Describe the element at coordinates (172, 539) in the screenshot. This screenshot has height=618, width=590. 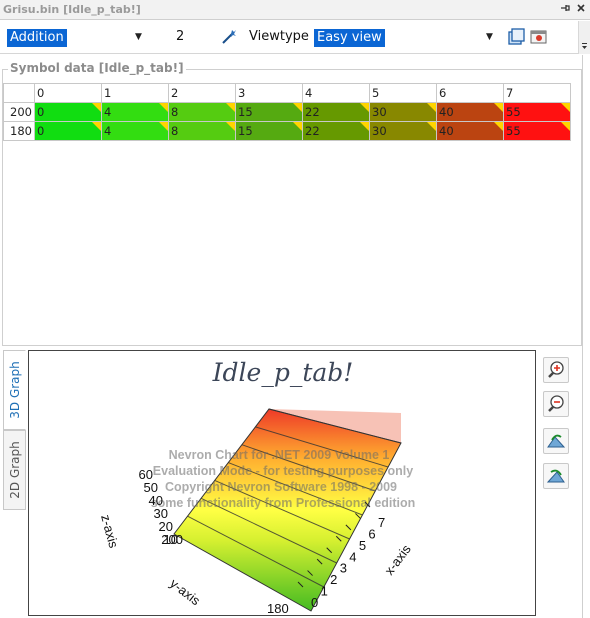
I see `y-axis-tick: 200` at that location.